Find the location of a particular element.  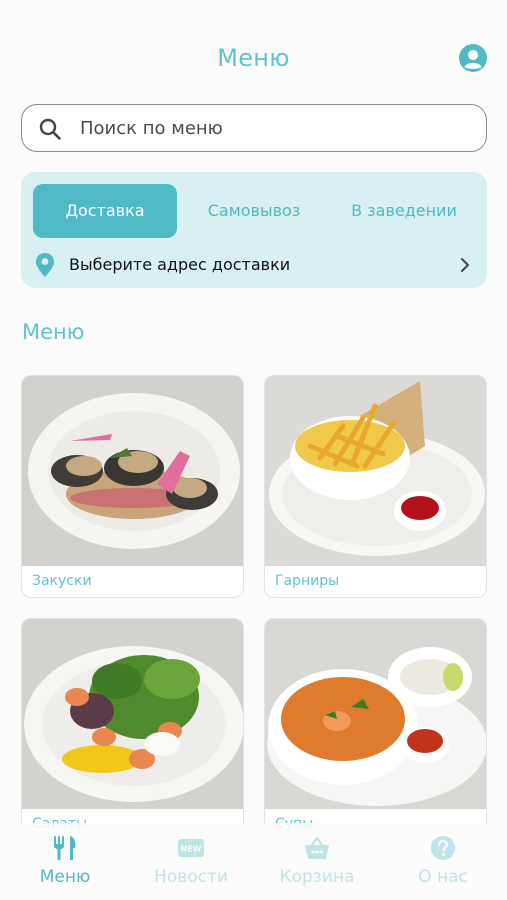

bottom-navigation: Меню NEW Новости Корзина О нас is located at coordinates (253, 861).